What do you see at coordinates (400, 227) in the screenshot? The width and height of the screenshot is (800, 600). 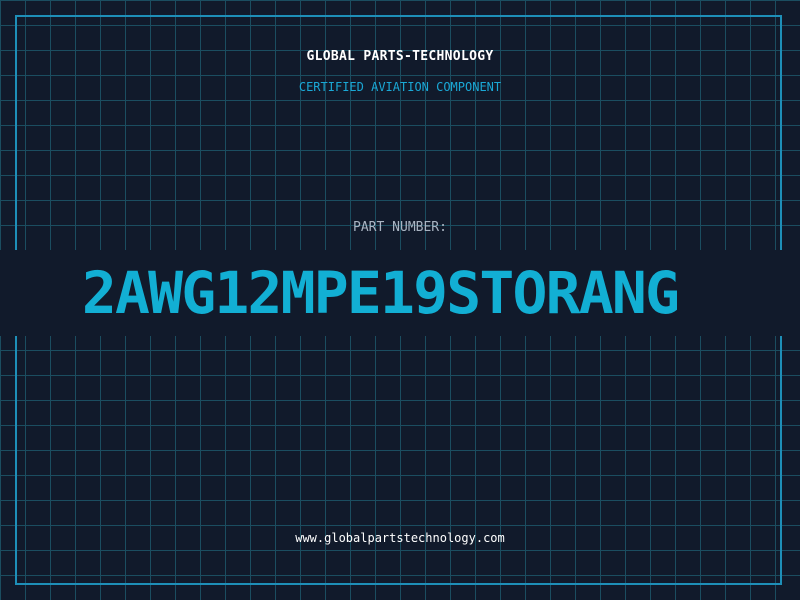 I see `part-number-label: PART NUMBER:` at bounding box center [400, 227].